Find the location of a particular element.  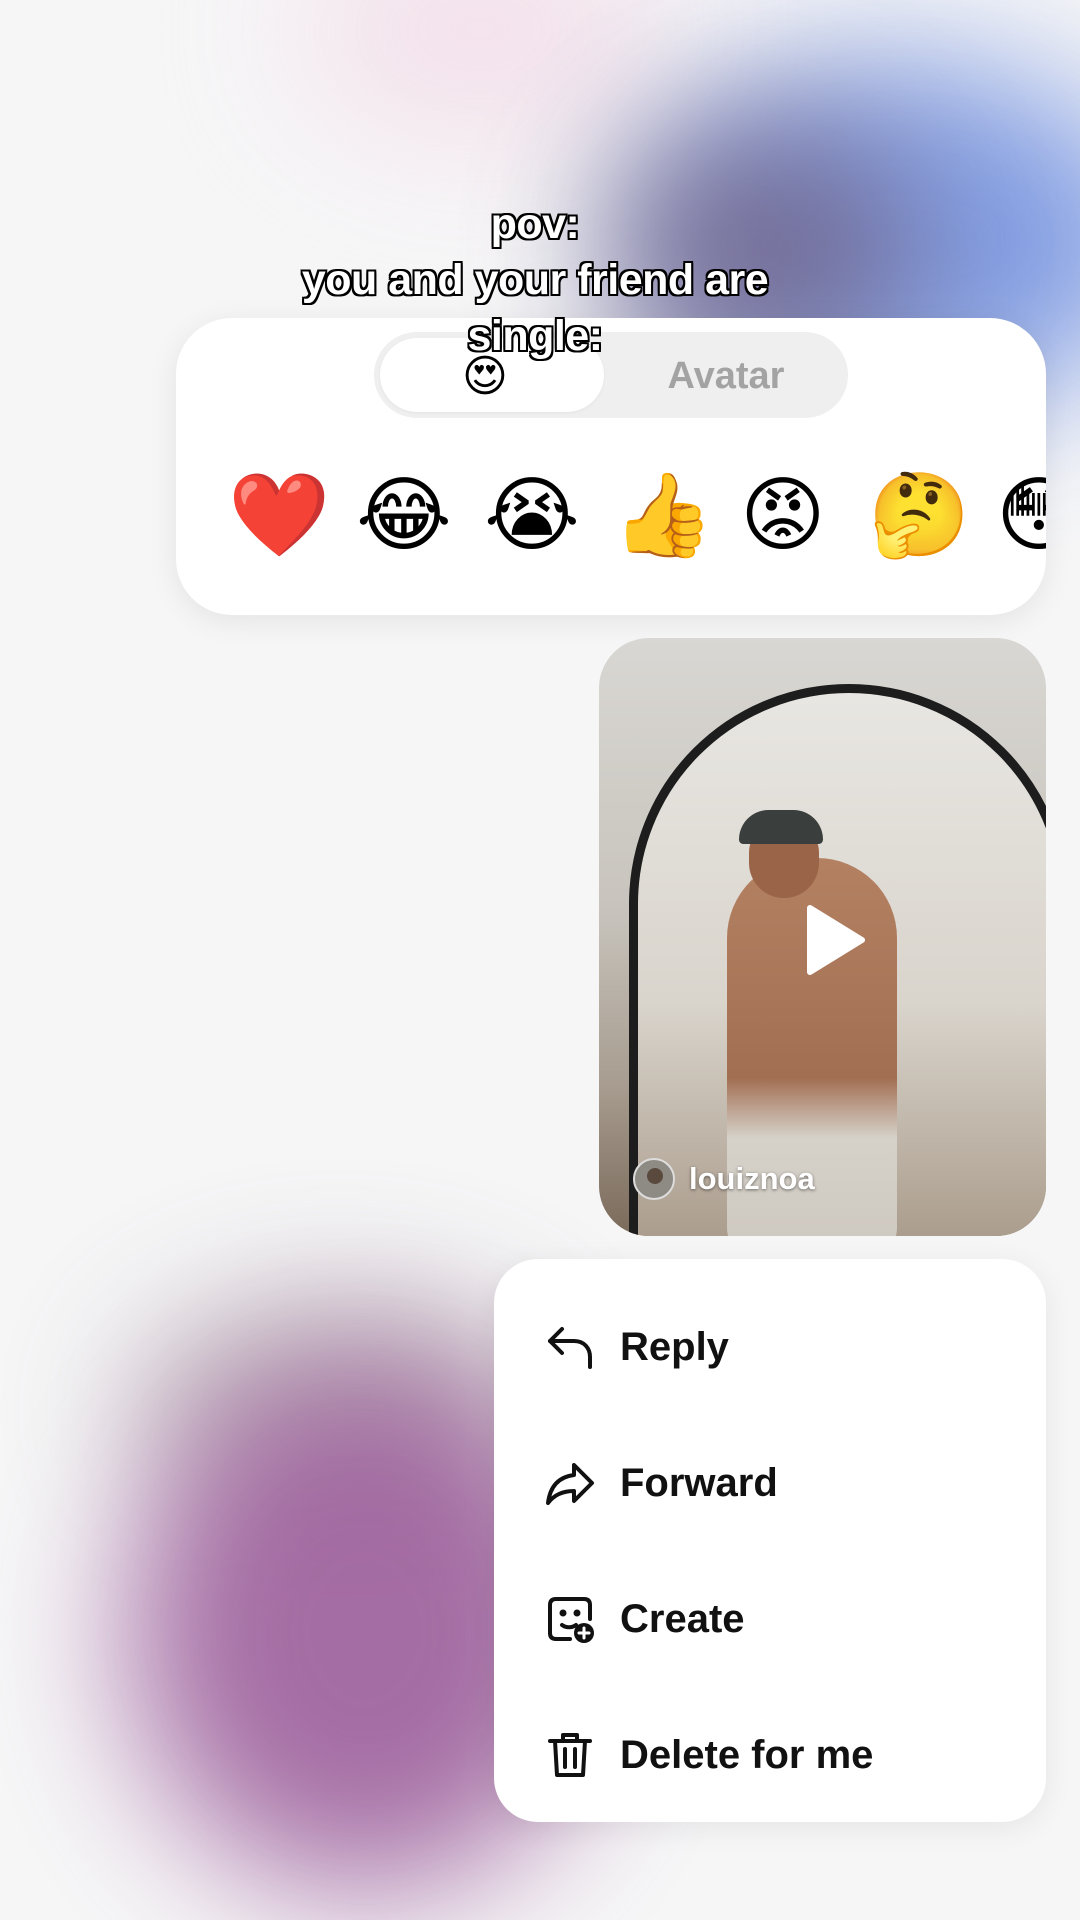

reply-label: Reply is located at coordinates (674, 1346).